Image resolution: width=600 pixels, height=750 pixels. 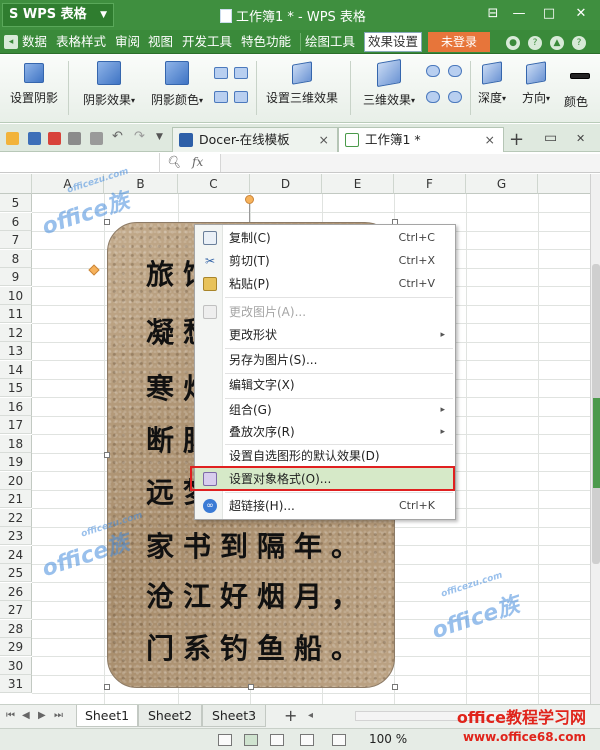 I want to click on print-preview-icon, so click(x=96, y=138).